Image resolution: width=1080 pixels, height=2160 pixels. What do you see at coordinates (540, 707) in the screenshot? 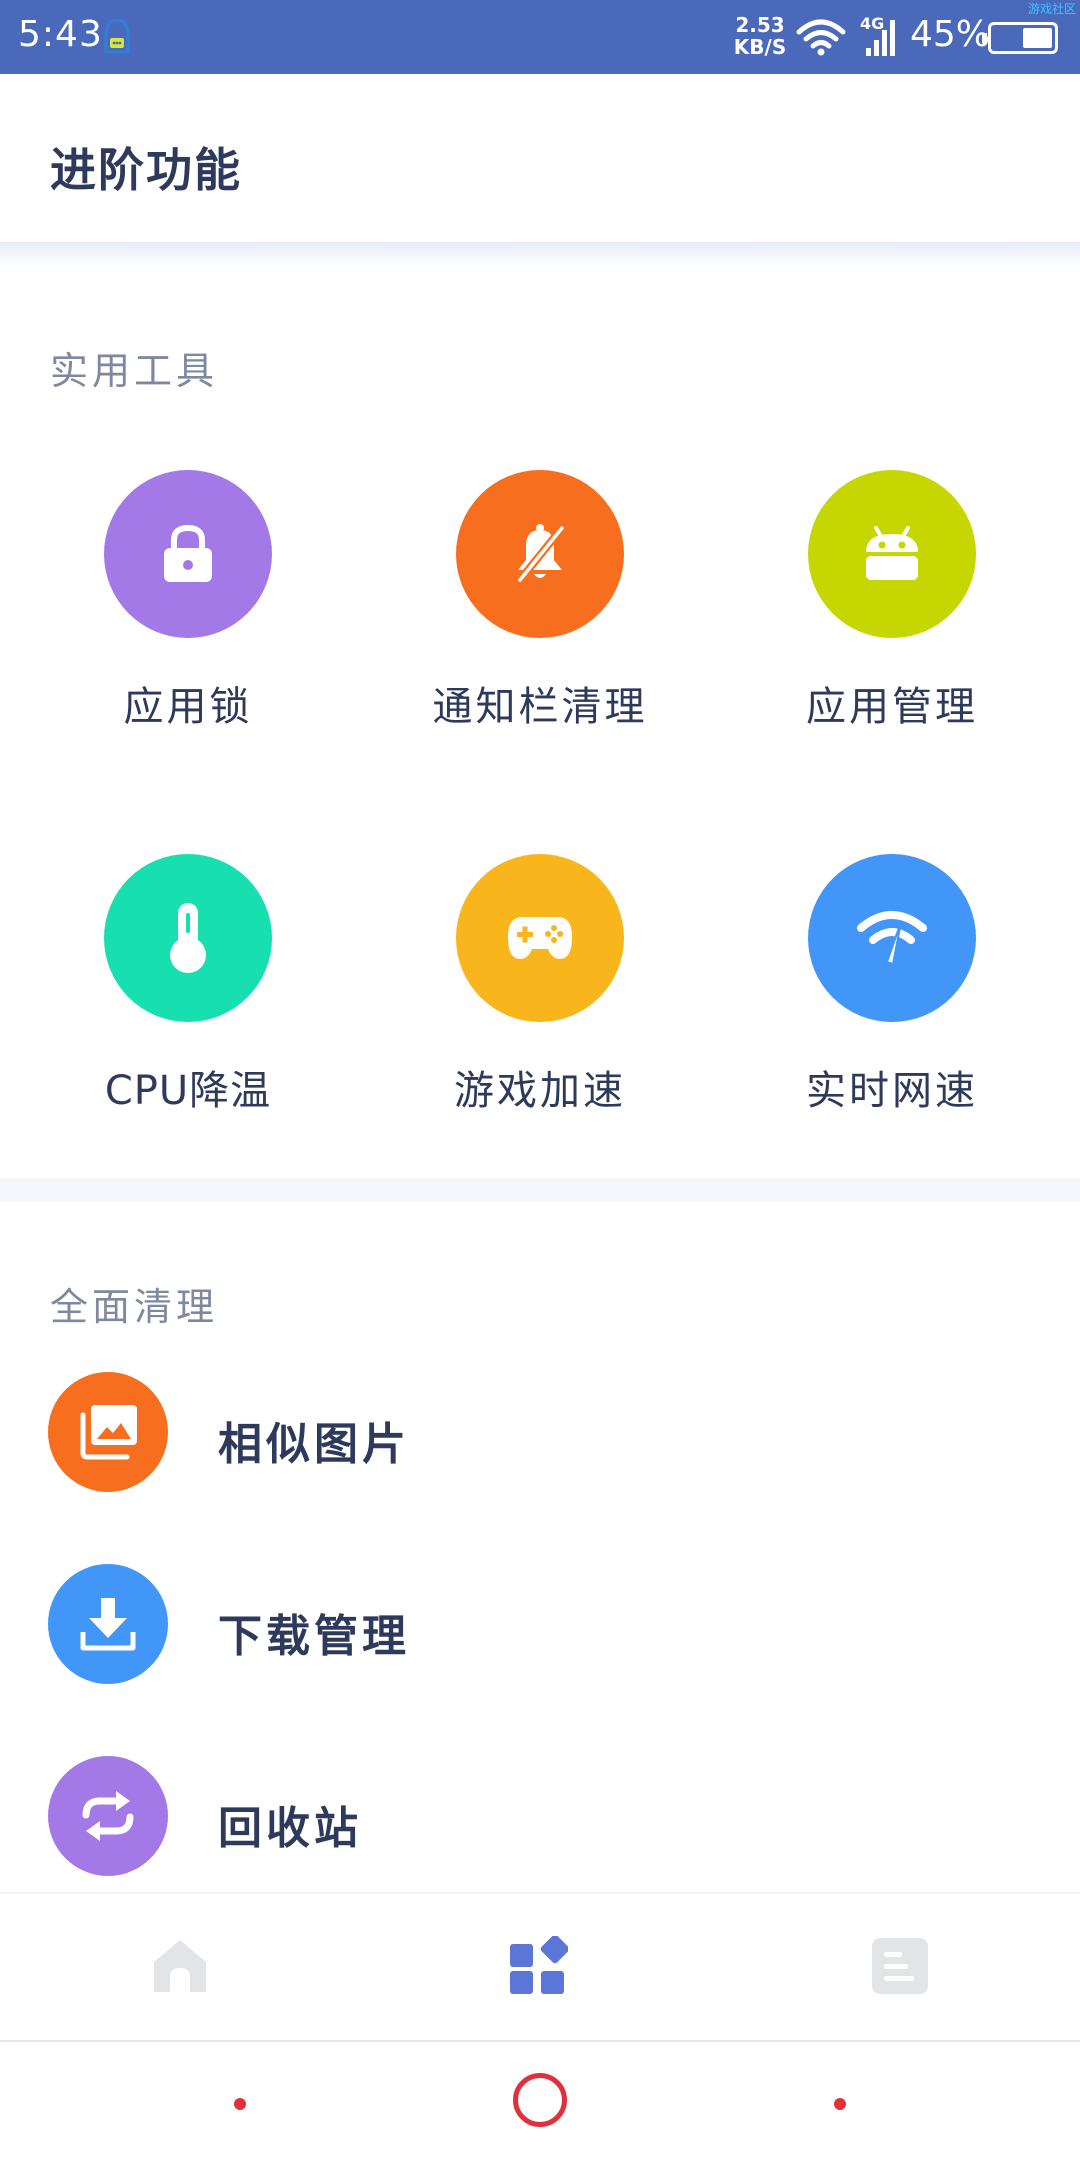
I see `tool-label: 通知栏清理` at bounding box center [540, 707].